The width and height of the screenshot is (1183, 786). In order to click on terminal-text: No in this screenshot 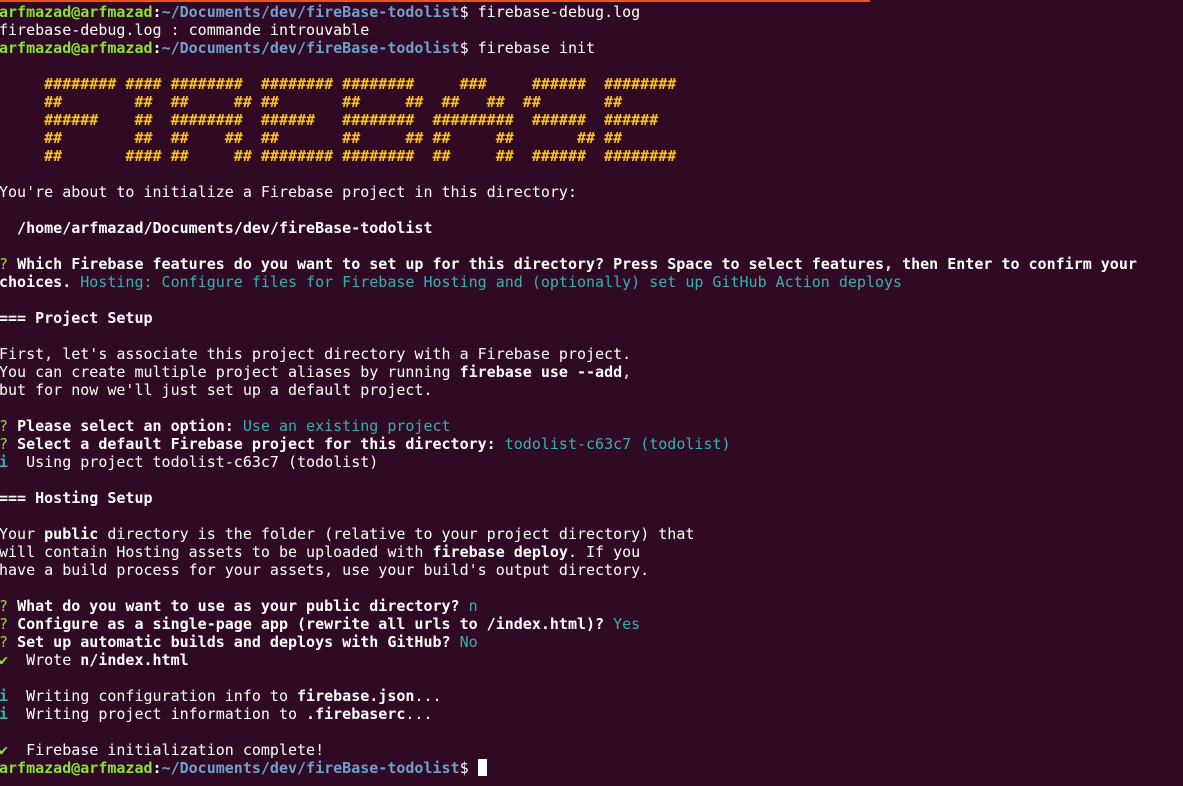, I will do `click(468, 642)`.